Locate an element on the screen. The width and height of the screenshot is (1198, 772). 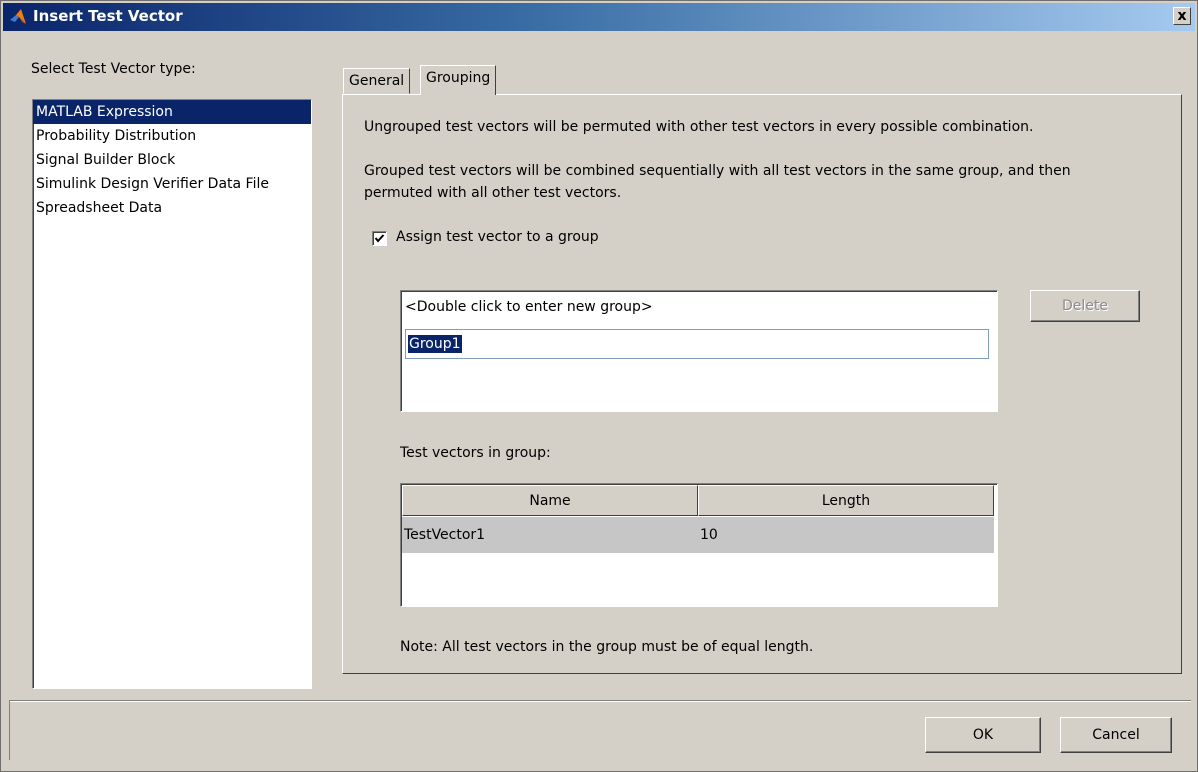
column-header-name: Name is located at coordinates (550, 500).